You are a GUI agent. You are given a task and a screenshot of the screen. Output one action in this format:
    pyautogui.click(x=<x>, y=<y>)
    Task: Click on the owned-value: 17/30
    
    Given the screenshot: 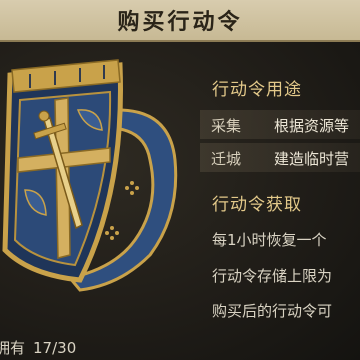 What is the action you would take?
    pyautogui.click(x=55, y=348)
    